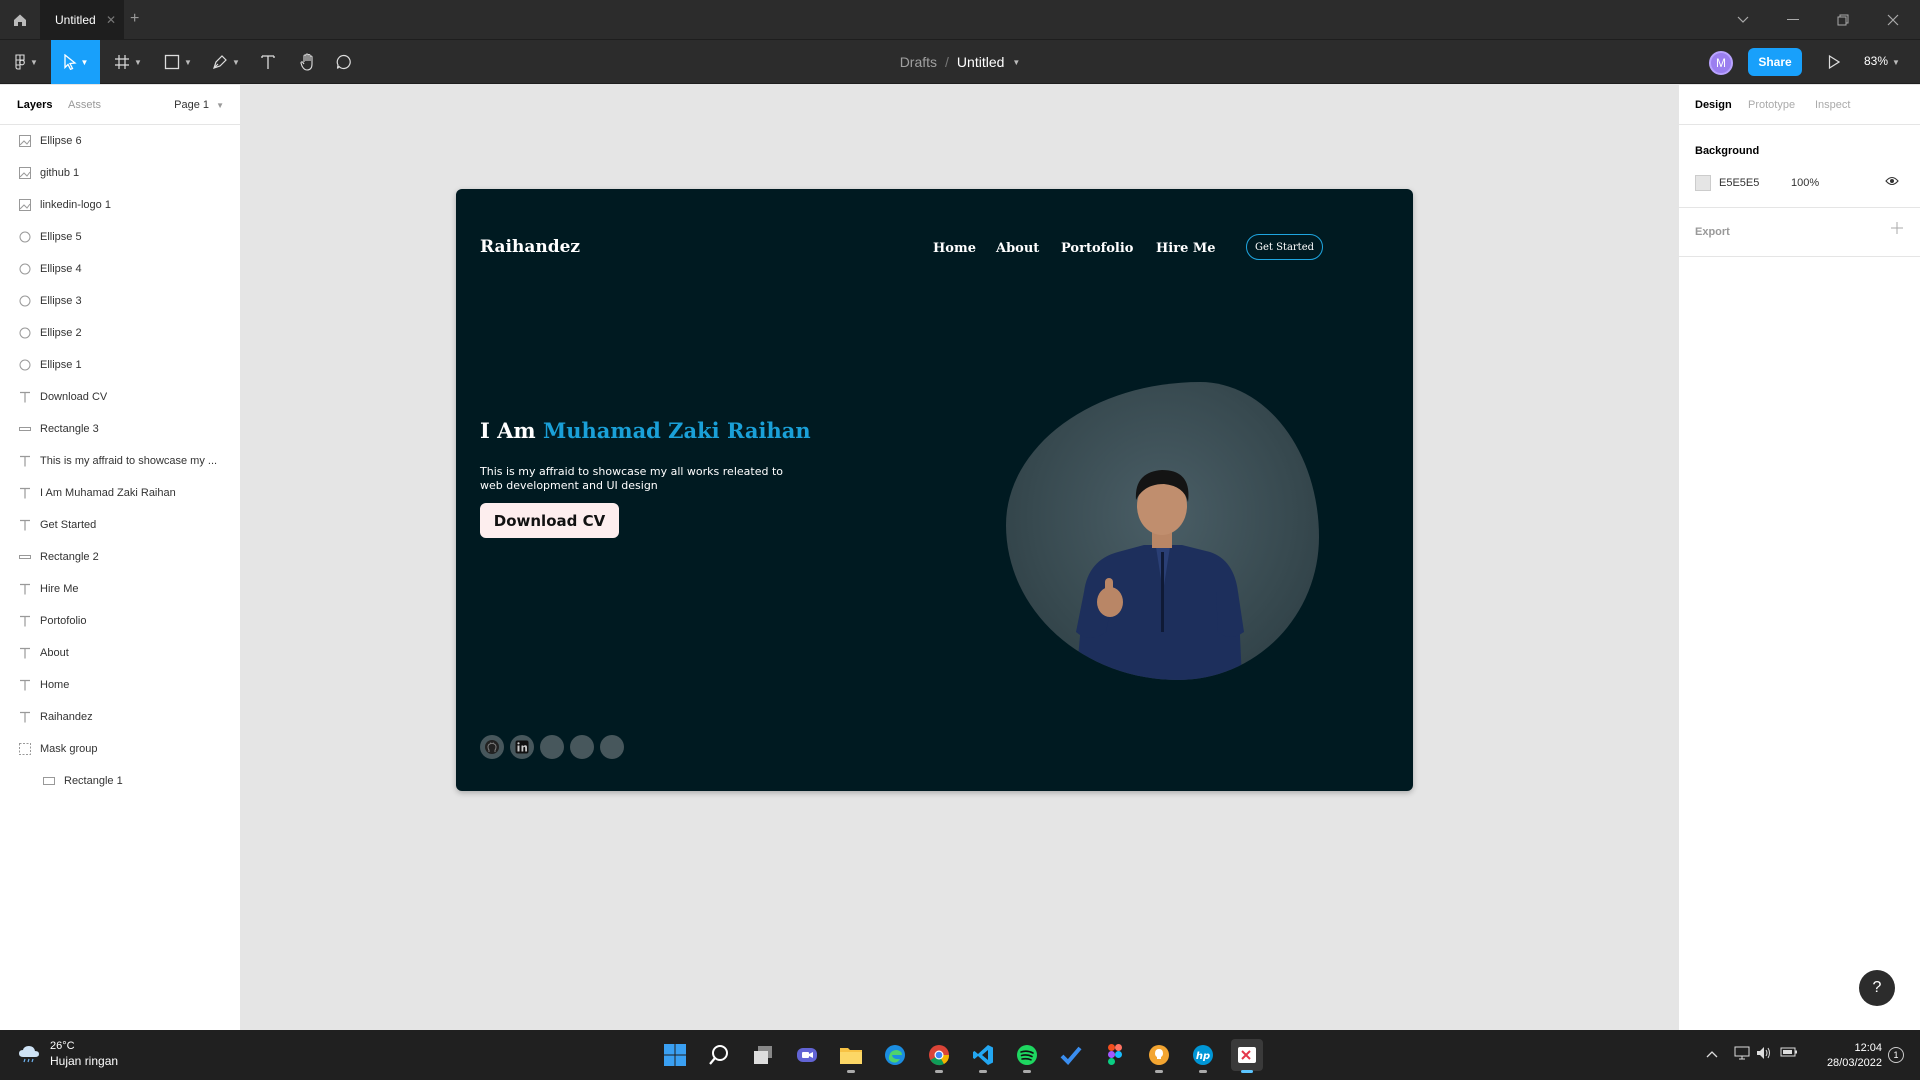 The width and height of the screenshot is (1920, 1080). What do you see at coordinates (26, 62) in the screenshot?
I see `main-menu-button: ▼` at bounding box center [26, 62].